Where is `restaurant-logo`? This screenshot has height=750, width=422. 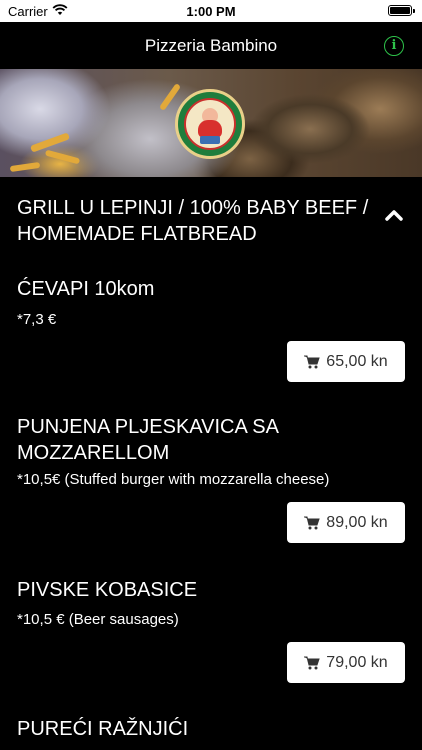 restaurant-logo is located at coordinates (210, 124).